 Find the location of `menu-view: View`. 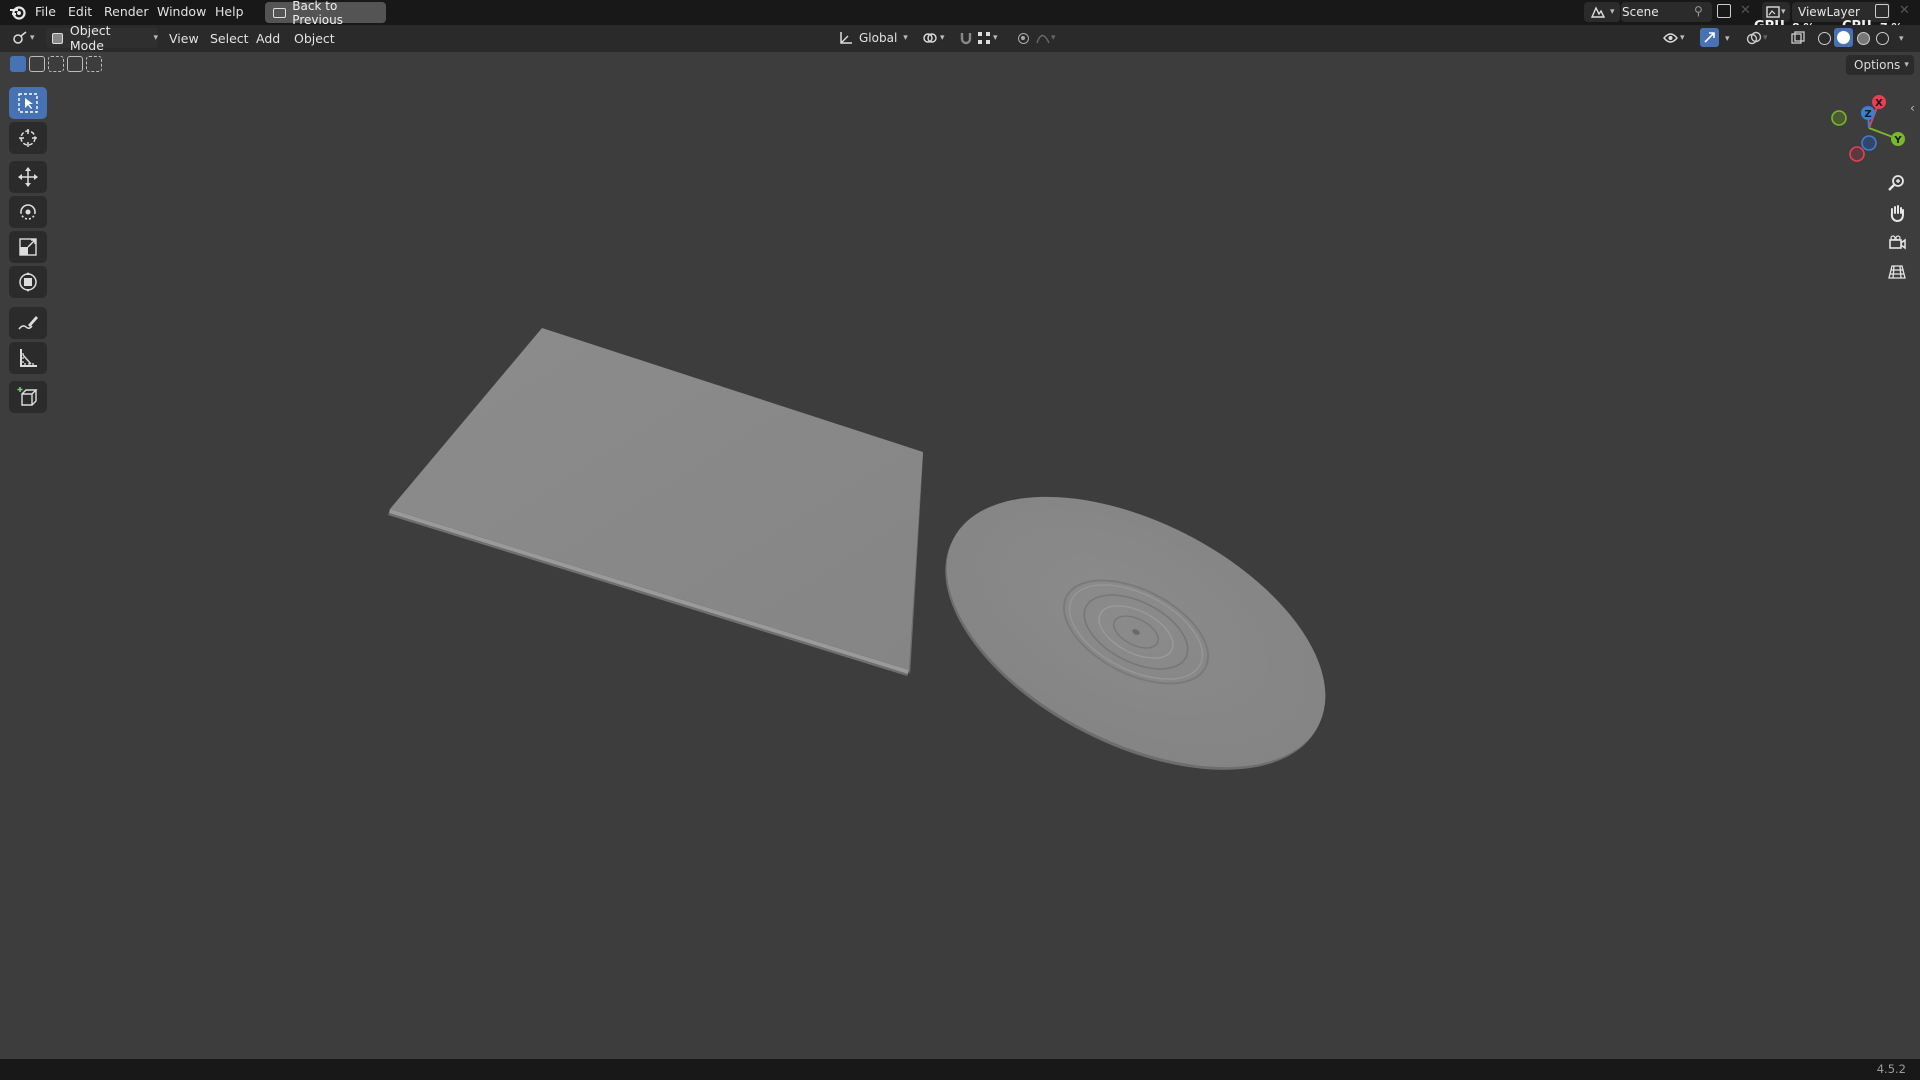

menu-view: View is located at coordinates (184, 38).